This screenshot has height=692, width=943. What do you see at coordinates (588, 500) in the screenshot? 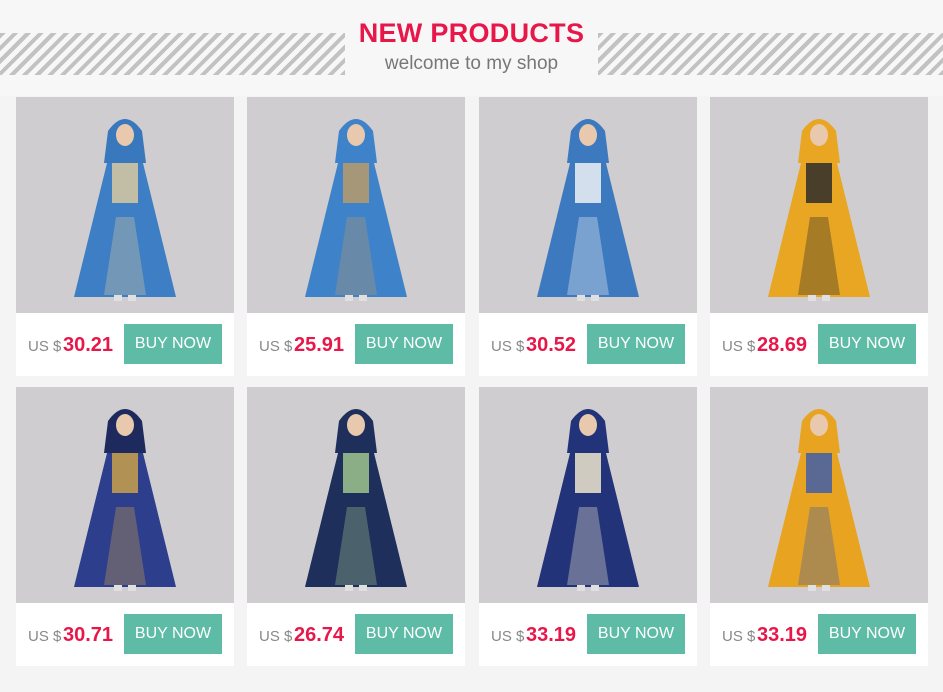
I see `navy-cream-abaya-icon` at bounding box center [588, 500].